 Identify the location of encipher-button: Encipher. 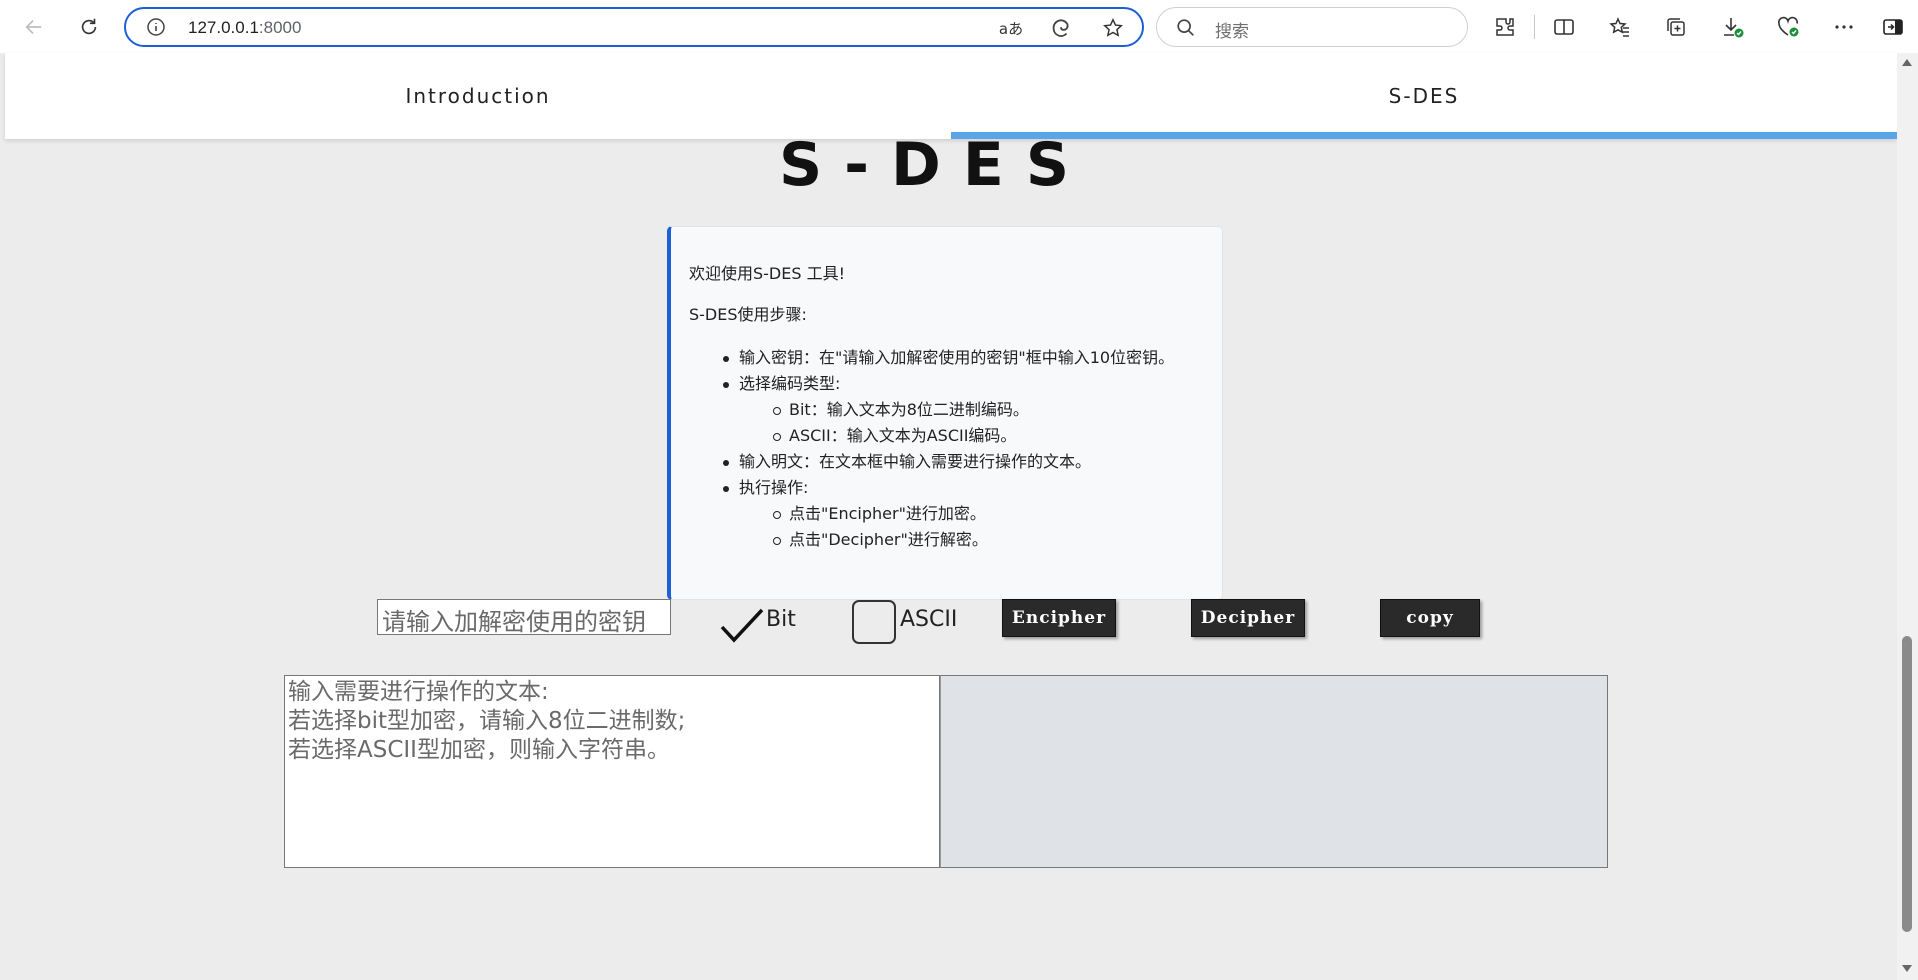
(1059, 618).